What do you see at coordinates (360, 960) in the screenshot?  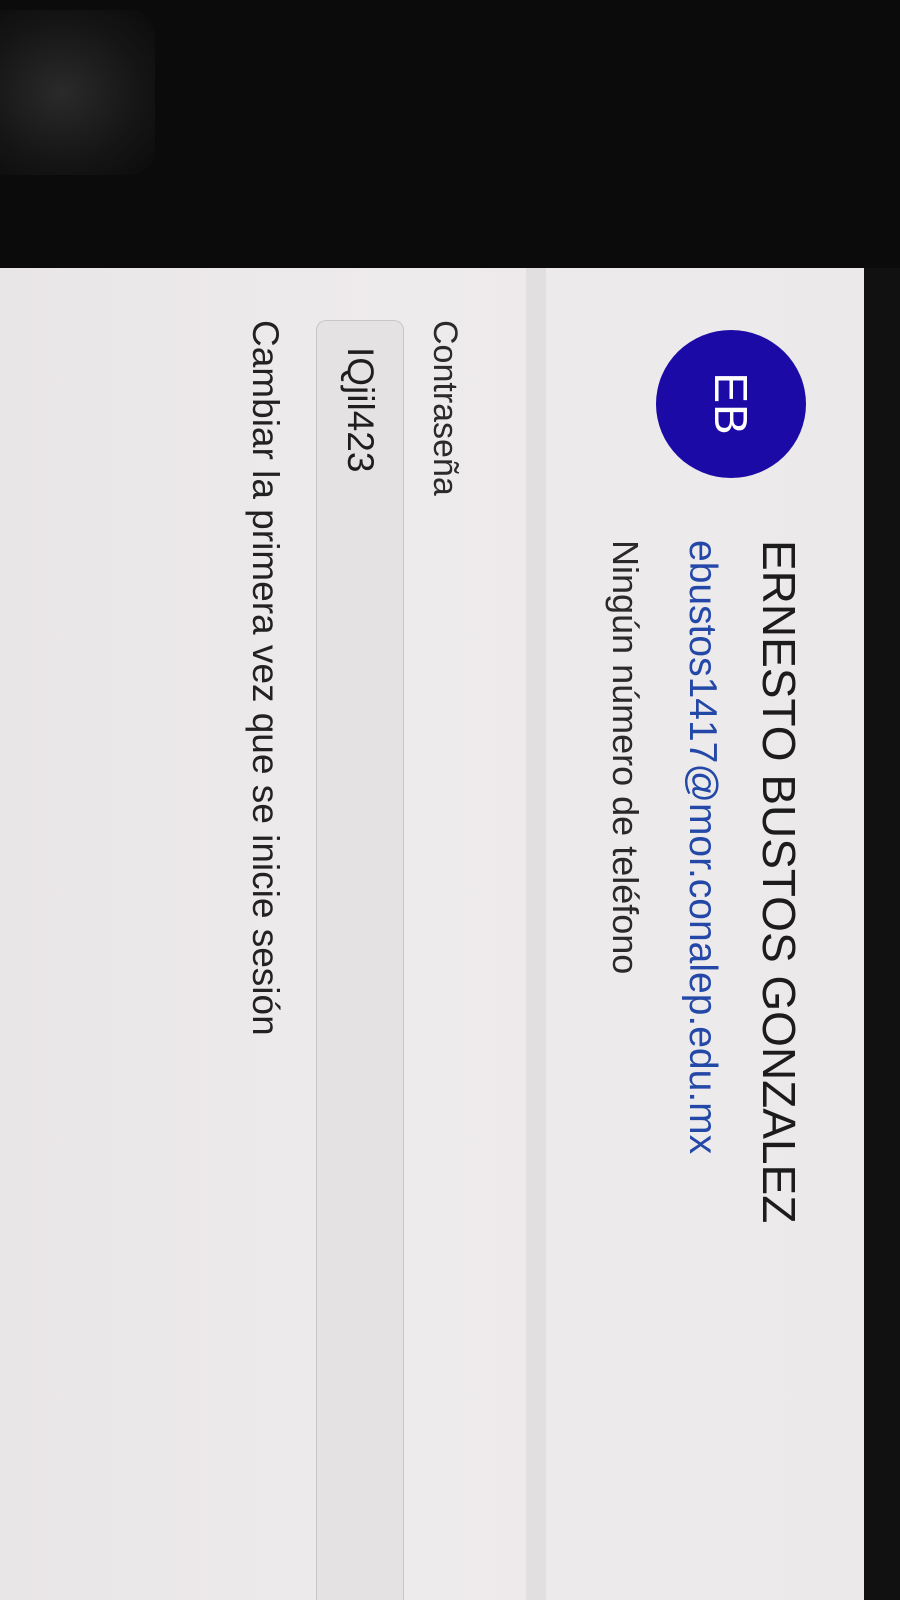 I see `password-field: IQjil423` at bounding box center [360, 960].